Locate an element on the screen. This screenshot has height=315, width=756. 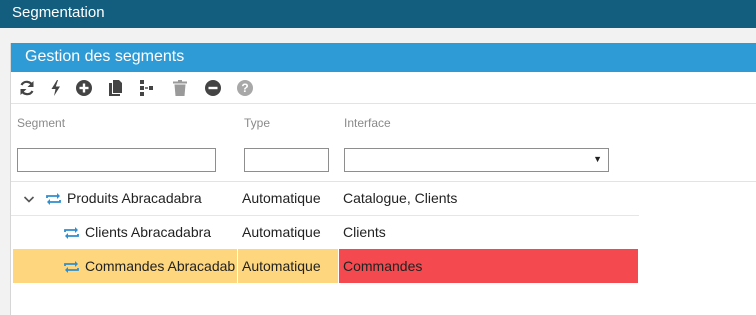
panel-header: Gestion des segments is located at coordinates (383, 57).